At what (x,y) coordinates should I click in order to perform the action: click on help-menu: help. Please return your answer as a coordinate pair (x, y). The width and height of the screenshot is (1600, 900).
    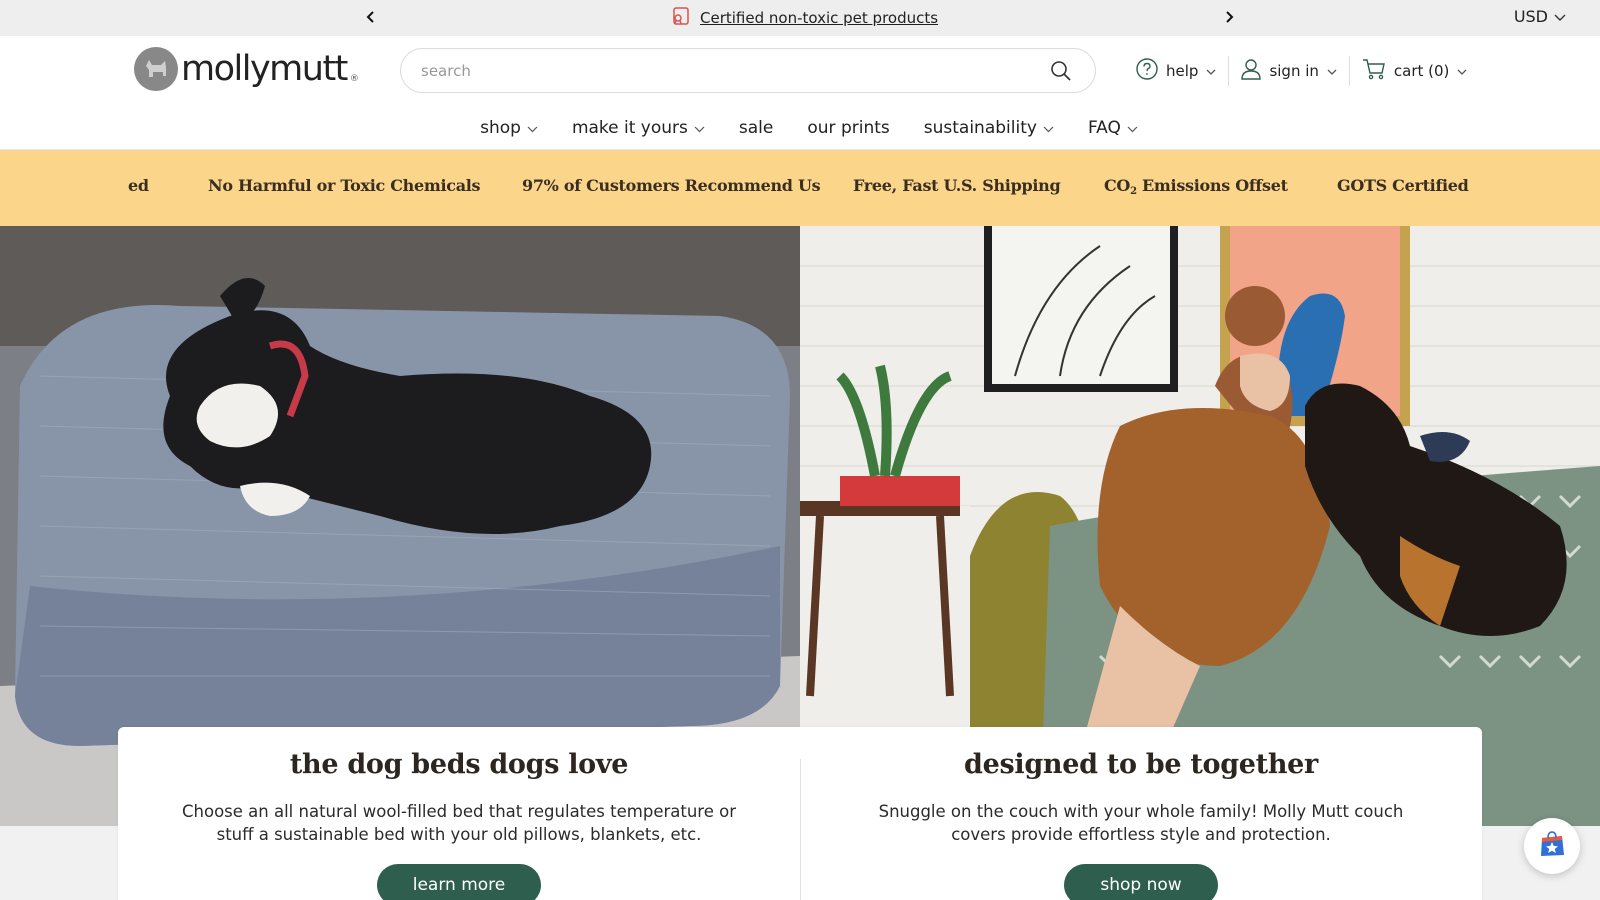
    Looking at the image, I should click on (1182, 71).